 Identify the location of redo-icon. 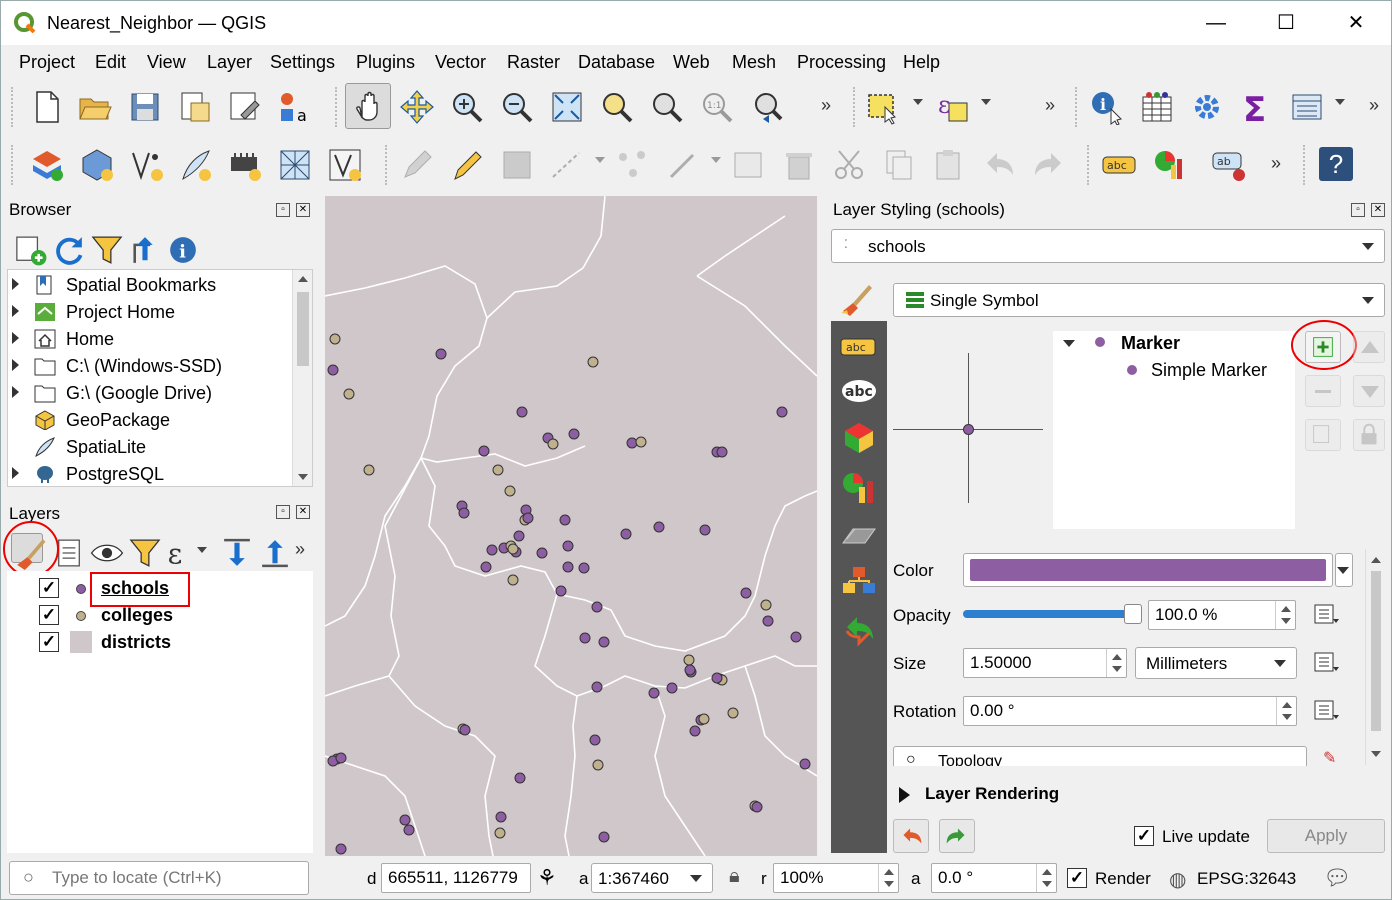
(1049, 165).